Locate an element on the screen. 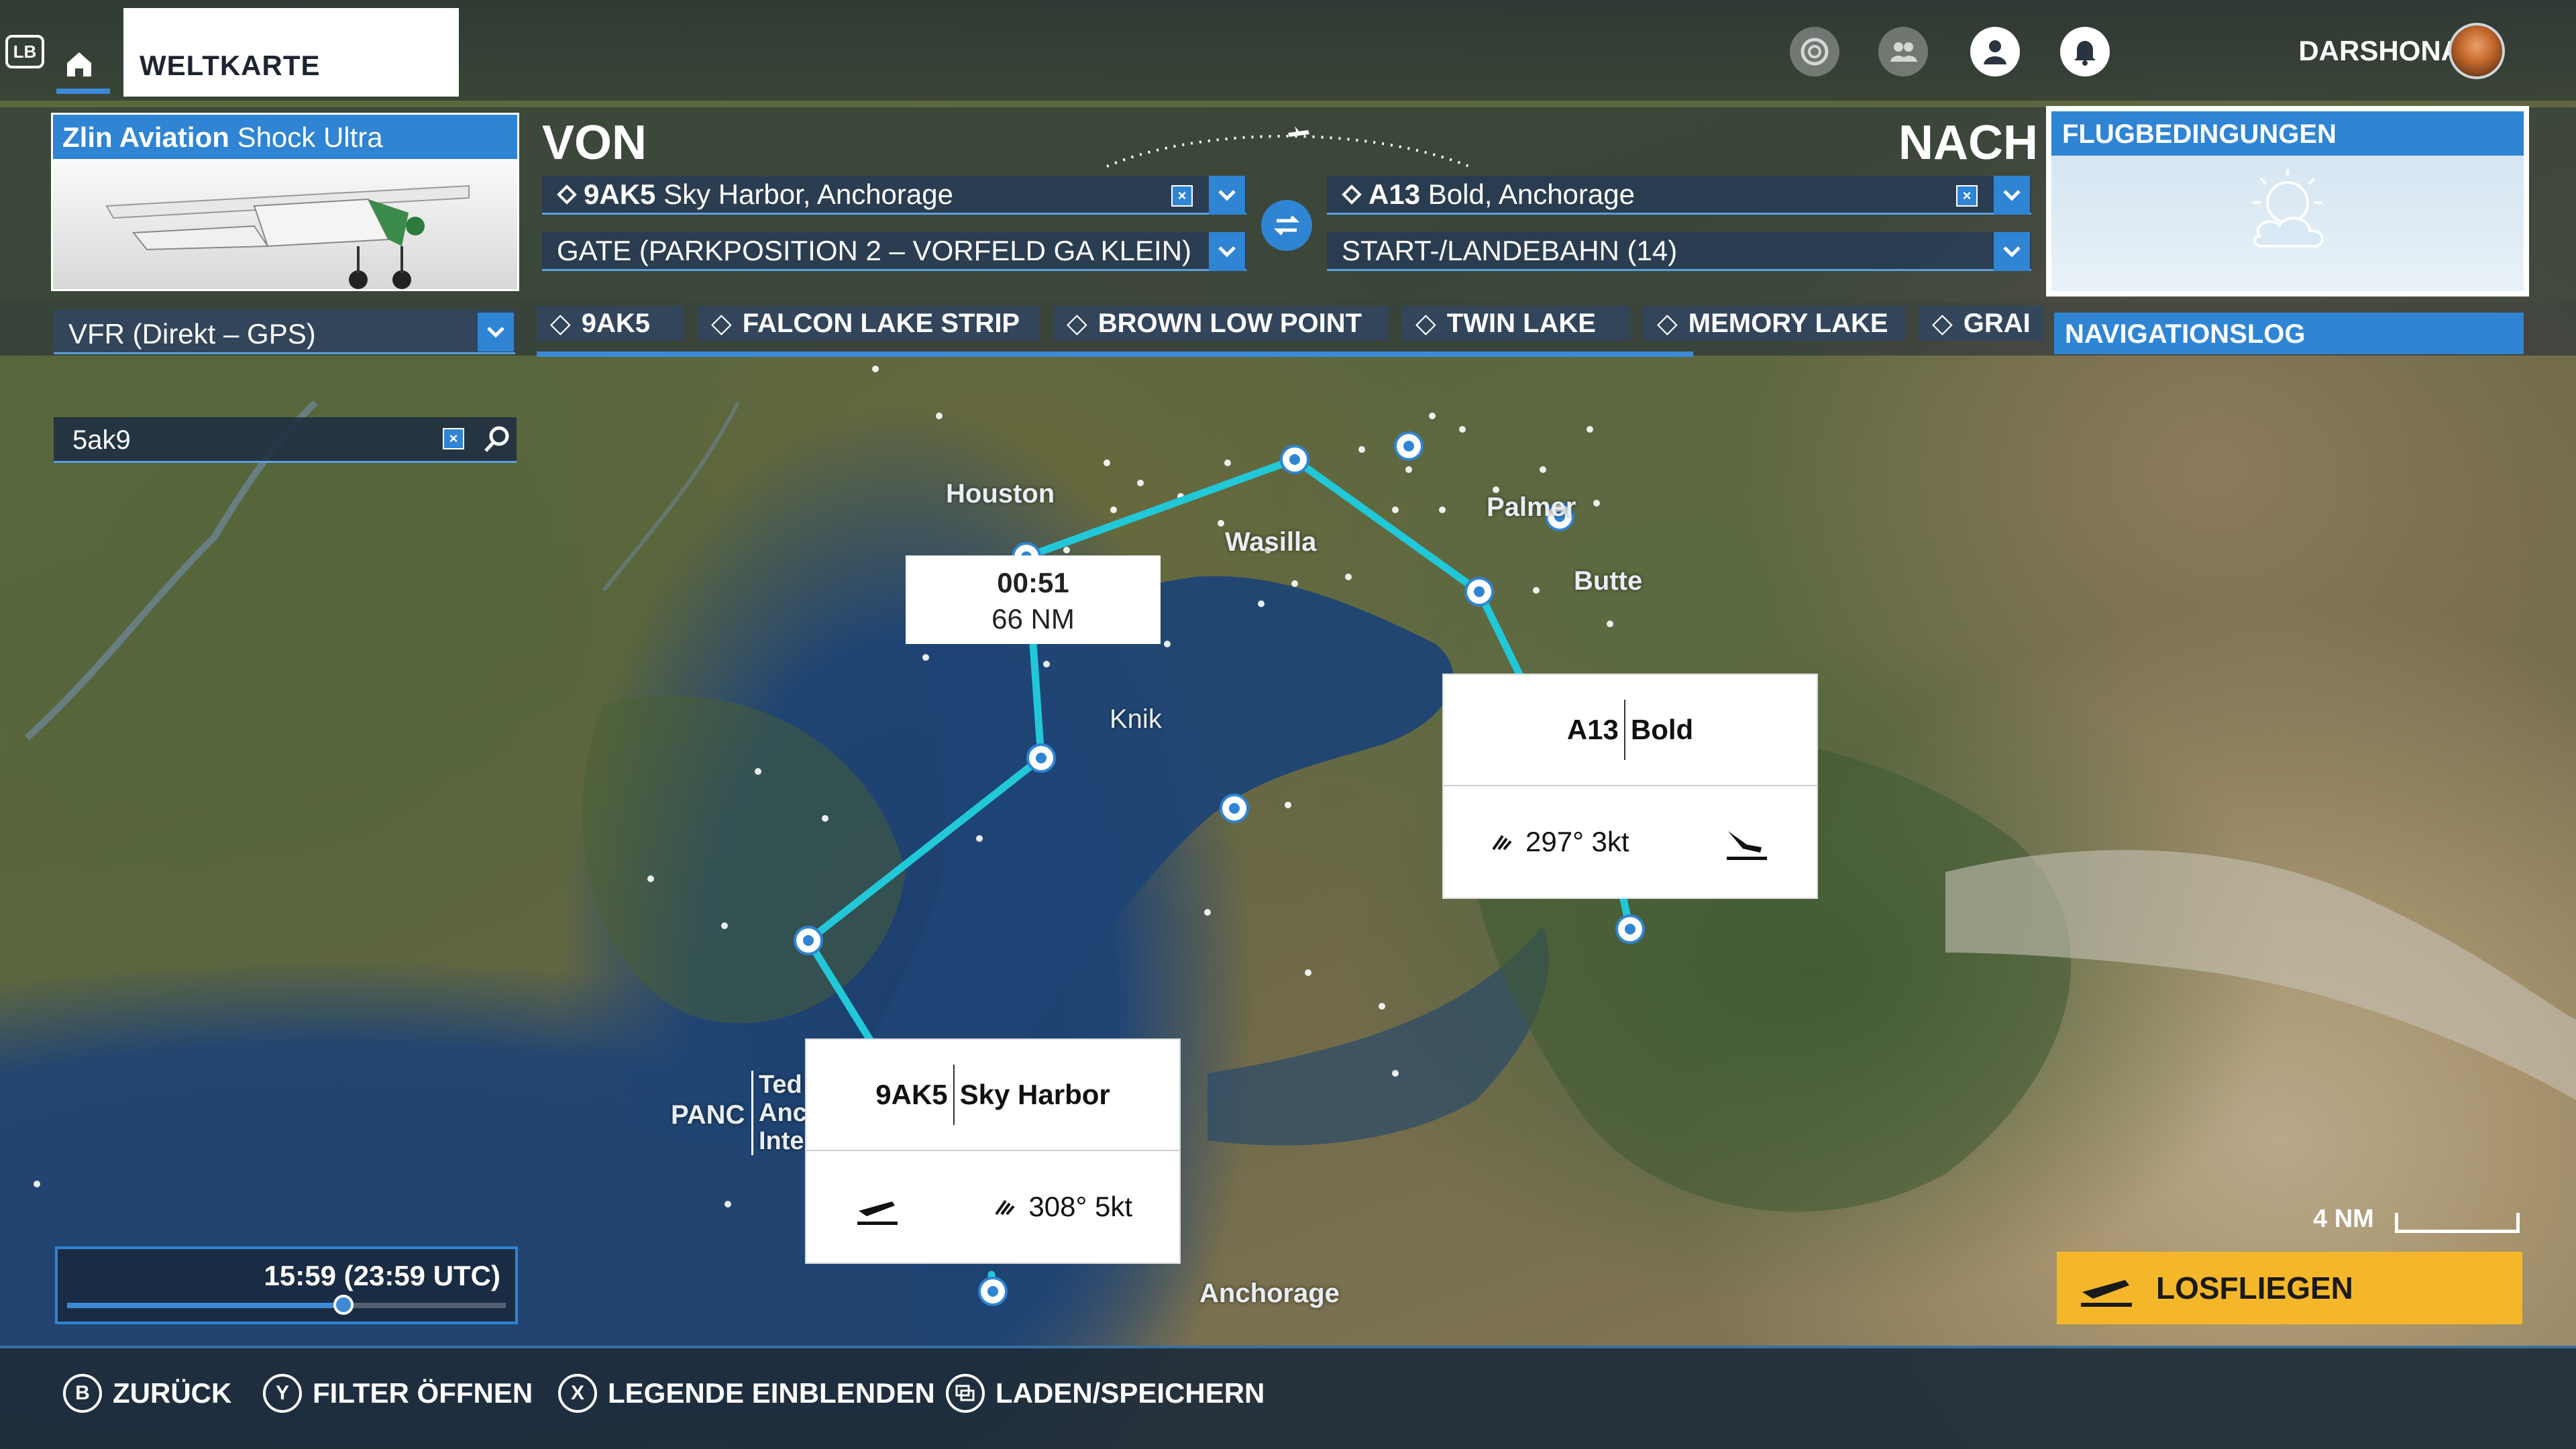 This screenshot has width=2576, height=1449. from-airport-code: 9AK5 is located at coordinates (620, 194).